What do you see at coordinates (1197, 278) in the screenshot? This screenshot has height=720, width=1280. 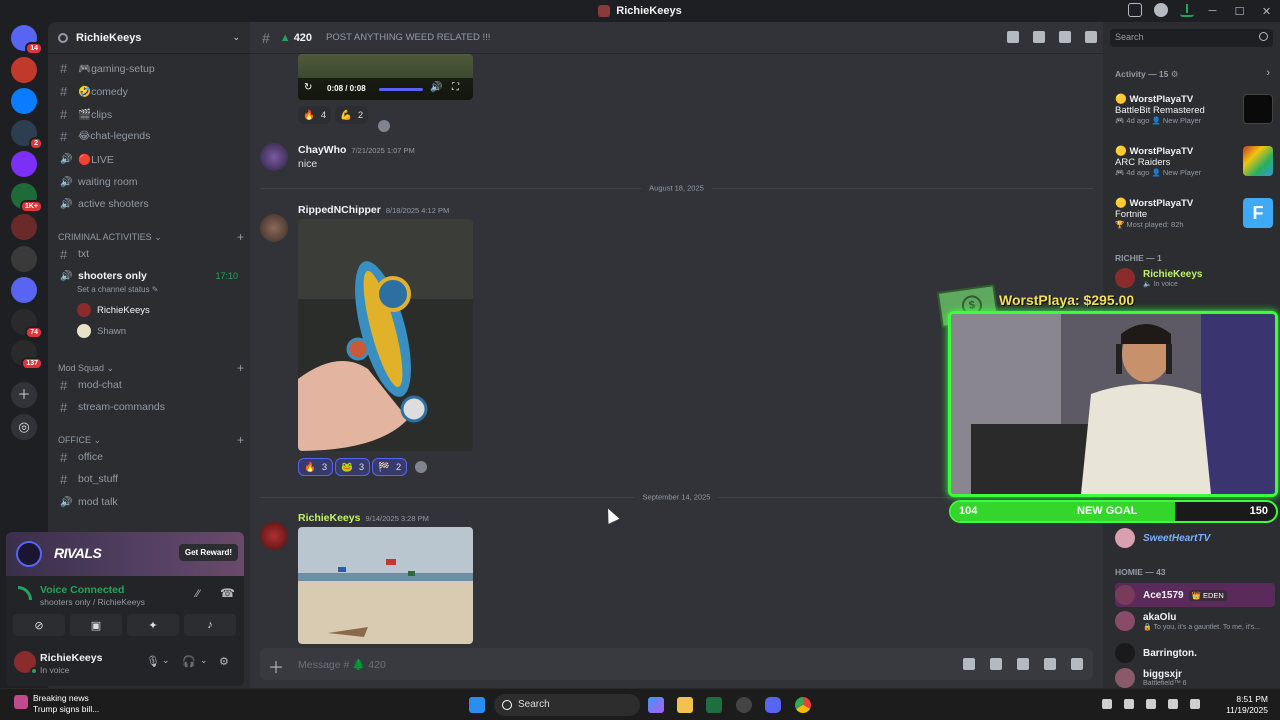 I see `member-item: RichieKeeys 🔈 In voice` at bounding box center [1197, 278].